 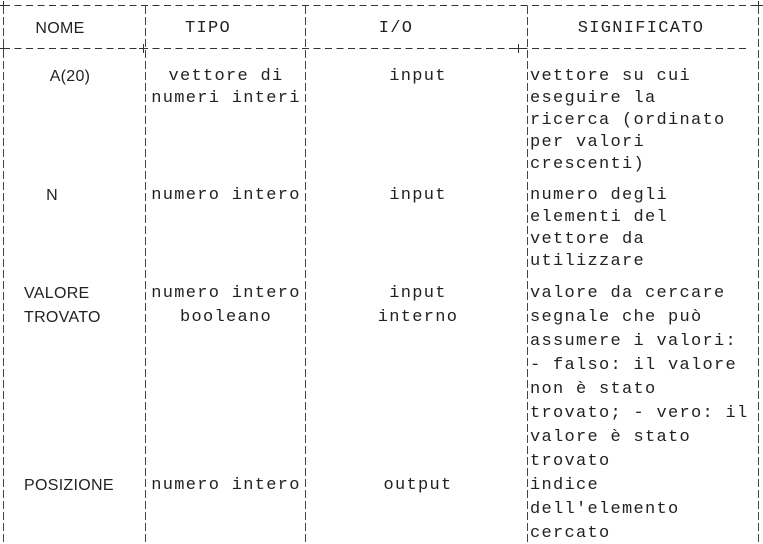 What do you see at coordinates (616, 317) in the screenshot?
I see `cell-significato: segnale che può` at bounding box center [616, 317].